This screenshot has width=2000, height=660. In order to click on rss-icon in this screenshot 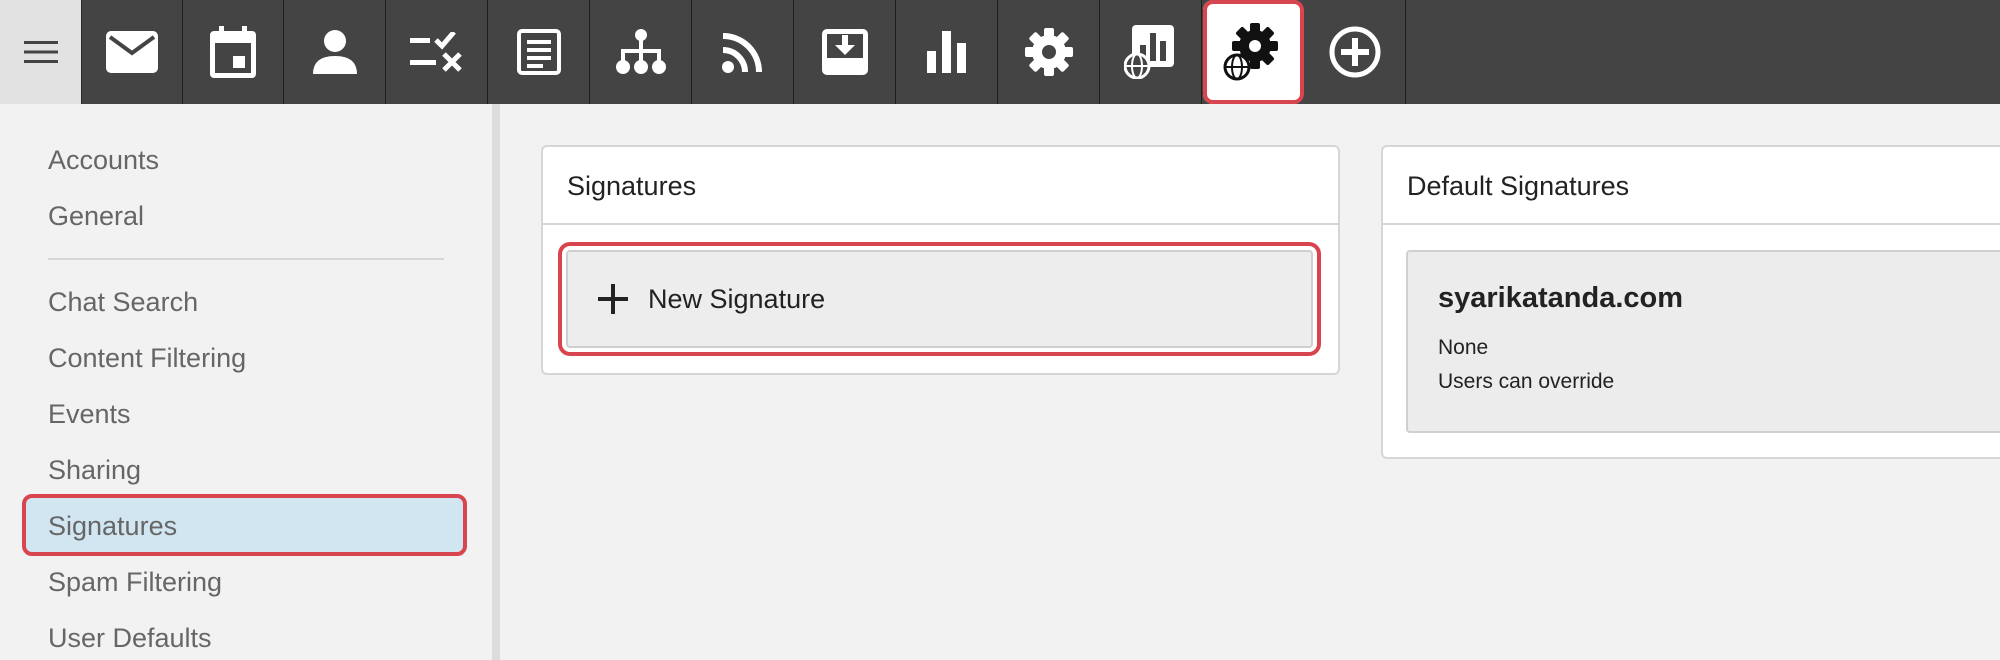, I will do `click(742, 53)`.